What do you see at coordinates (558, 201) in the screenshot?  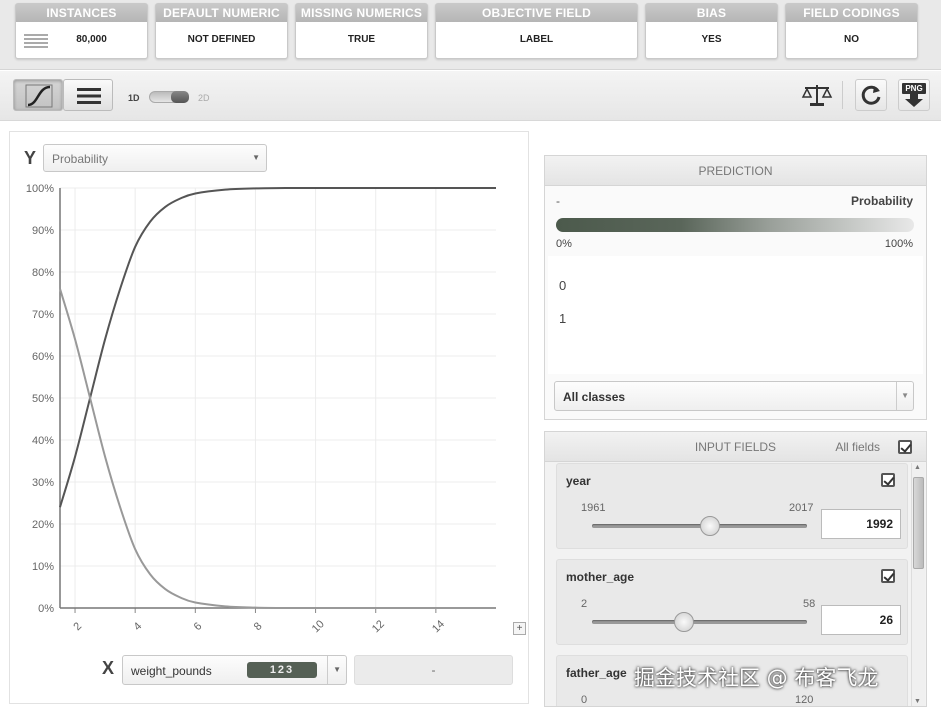 I see `predicted-value: -` at bounding box center [558, 201].